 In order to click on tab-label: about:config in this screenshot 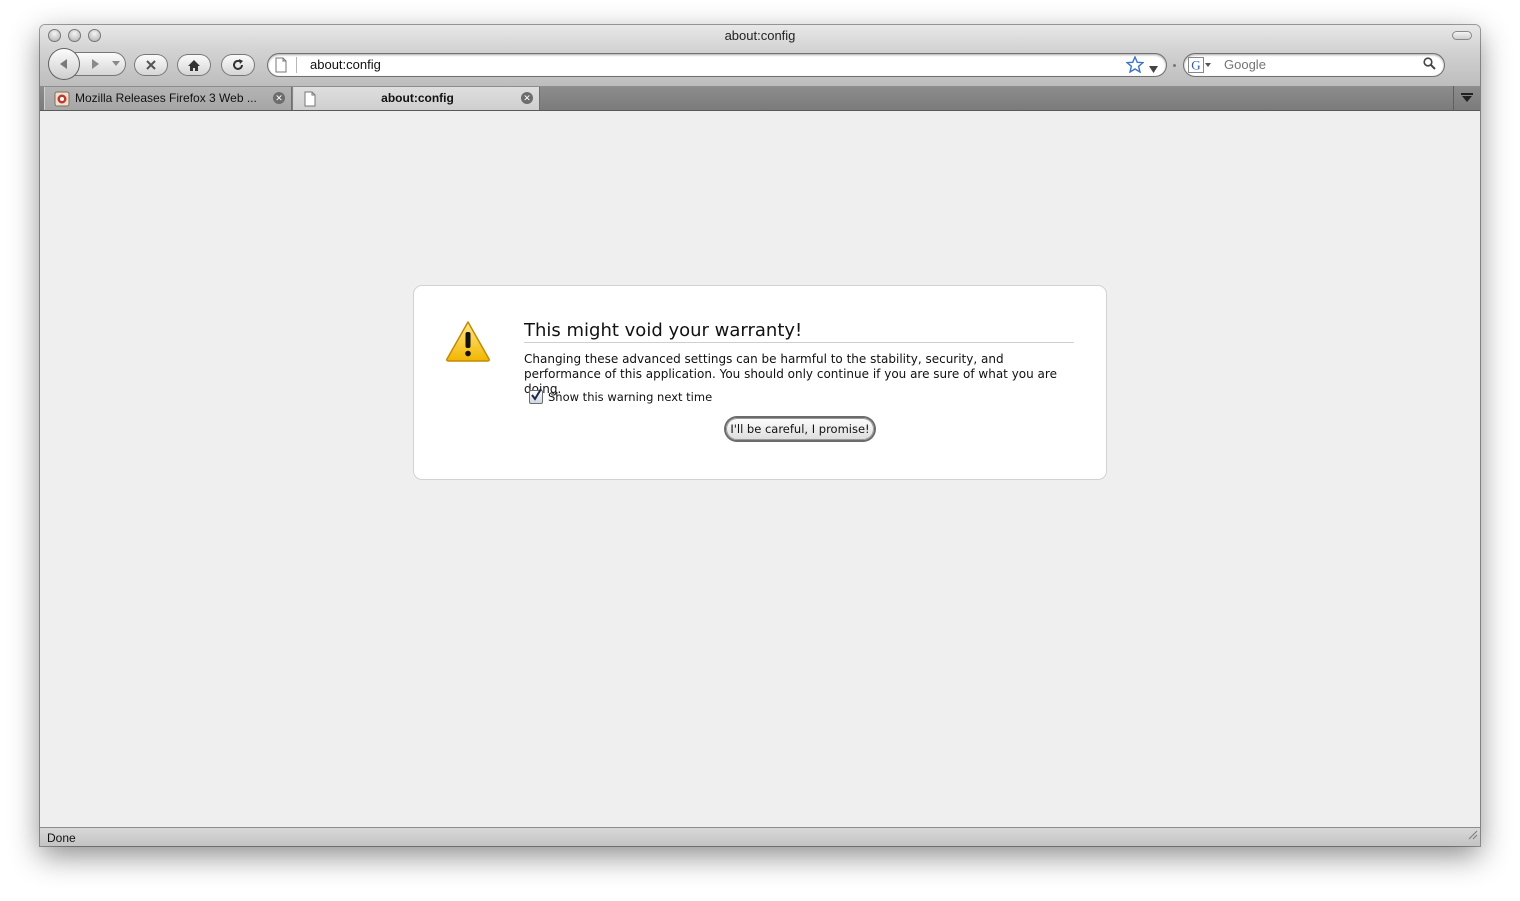, I will do `click(417, 98)`.